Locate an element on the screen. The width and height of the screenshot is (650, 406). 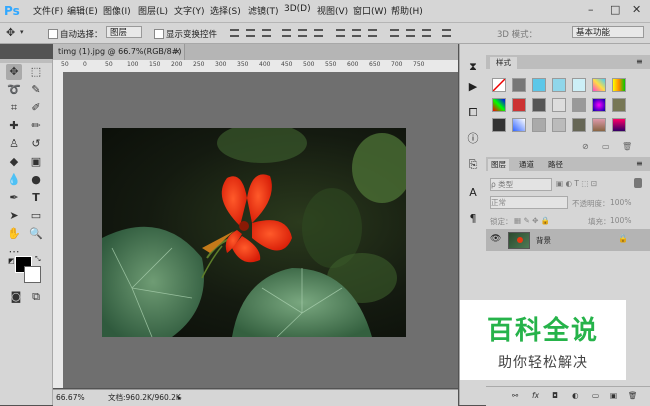
tool-preset-chevron-icon: ▾ is located at coordinates (22, 32).